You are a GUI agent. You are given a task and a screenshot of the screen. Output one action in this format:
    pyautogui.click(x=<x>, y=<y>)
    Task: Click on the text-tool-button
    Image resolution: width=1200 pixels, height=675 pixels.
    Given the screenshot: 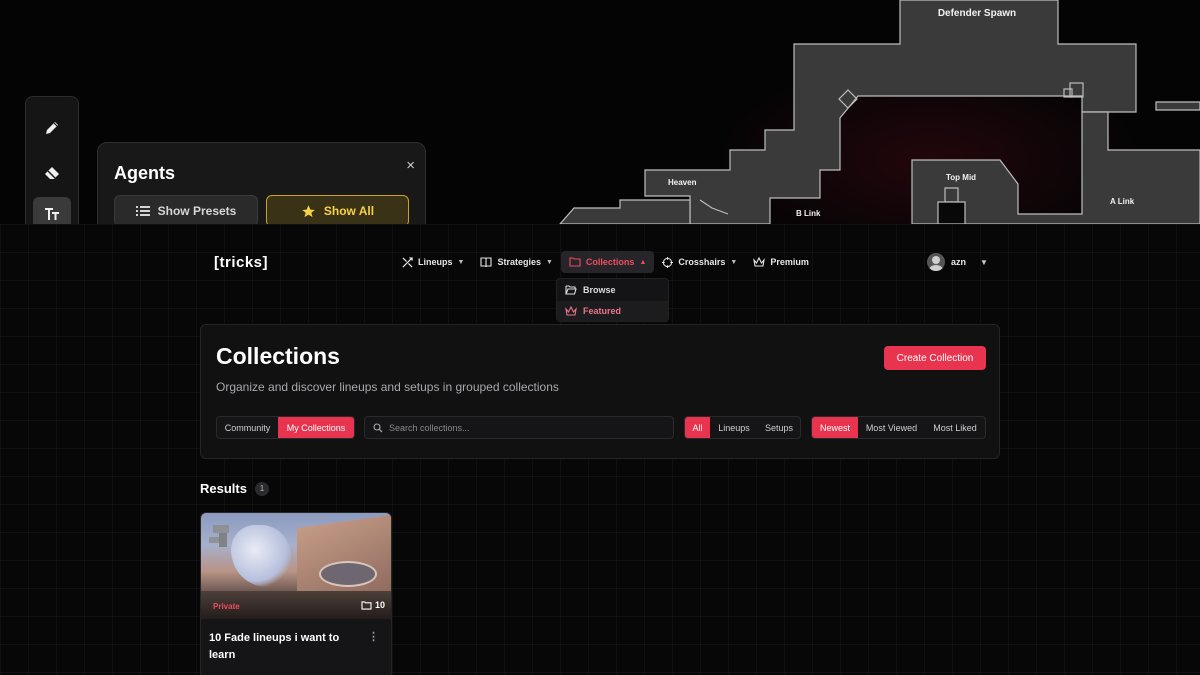 What is the action you would take?
    pyautogui.click(x=52, y=210)
    